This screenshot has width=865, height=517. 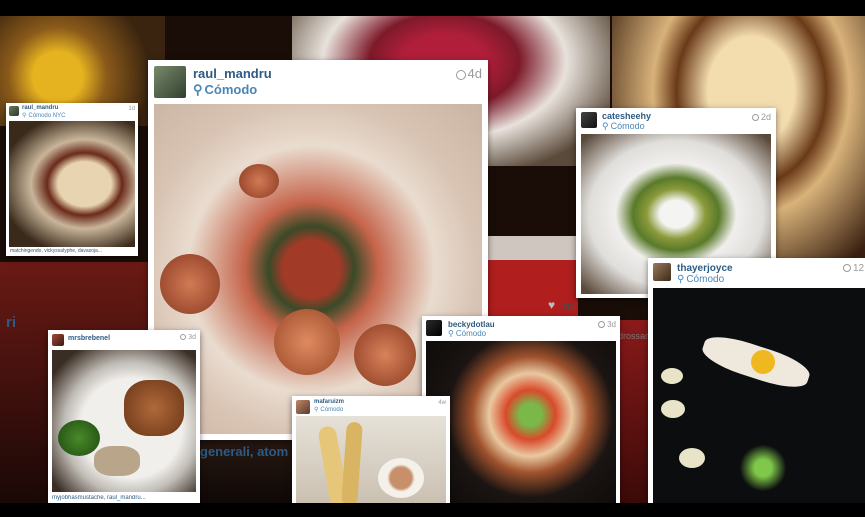 I want to click on post-card-mafaruizm: mafaruizm ⚲ Cómodo 4w, so click(x=371, y=451).